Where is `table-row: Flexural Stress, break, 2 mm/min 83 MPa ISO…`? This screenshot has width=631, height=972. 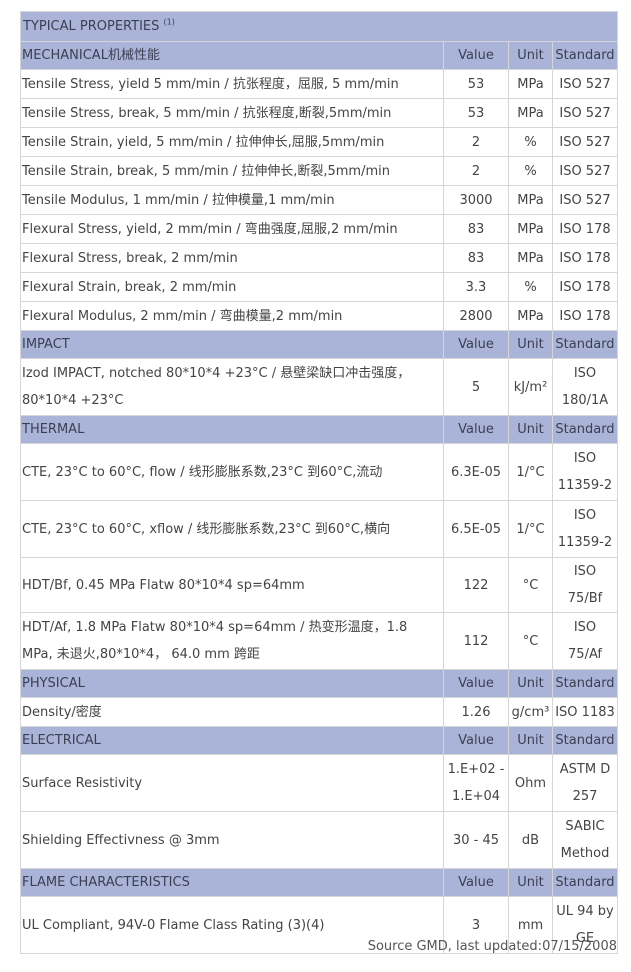 table-row: Flexural Stress, break, 2 mm/min 83 MPa ISO… is located at coordinates (319, 258).